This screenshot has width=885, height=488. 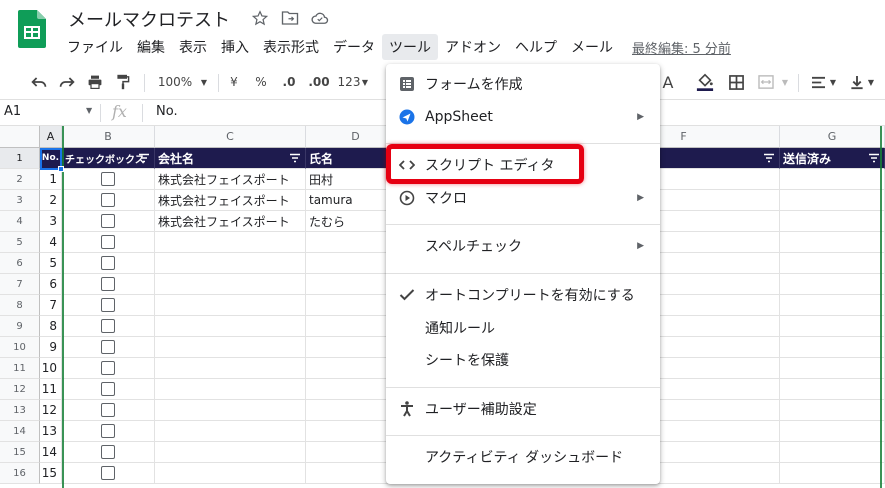 I want to click on paint-format-icon, so click(x=123, y=82).